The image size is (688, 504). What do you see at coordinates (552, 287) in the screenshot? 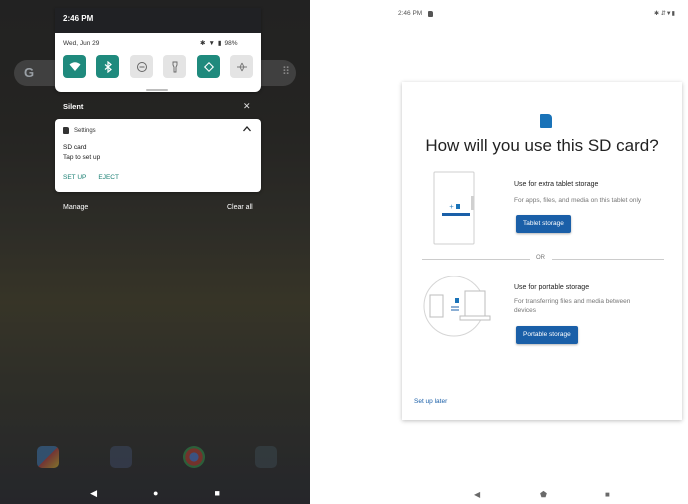
I see `portable-option-title: Use for portable storage` at bounding box center [552, 287].